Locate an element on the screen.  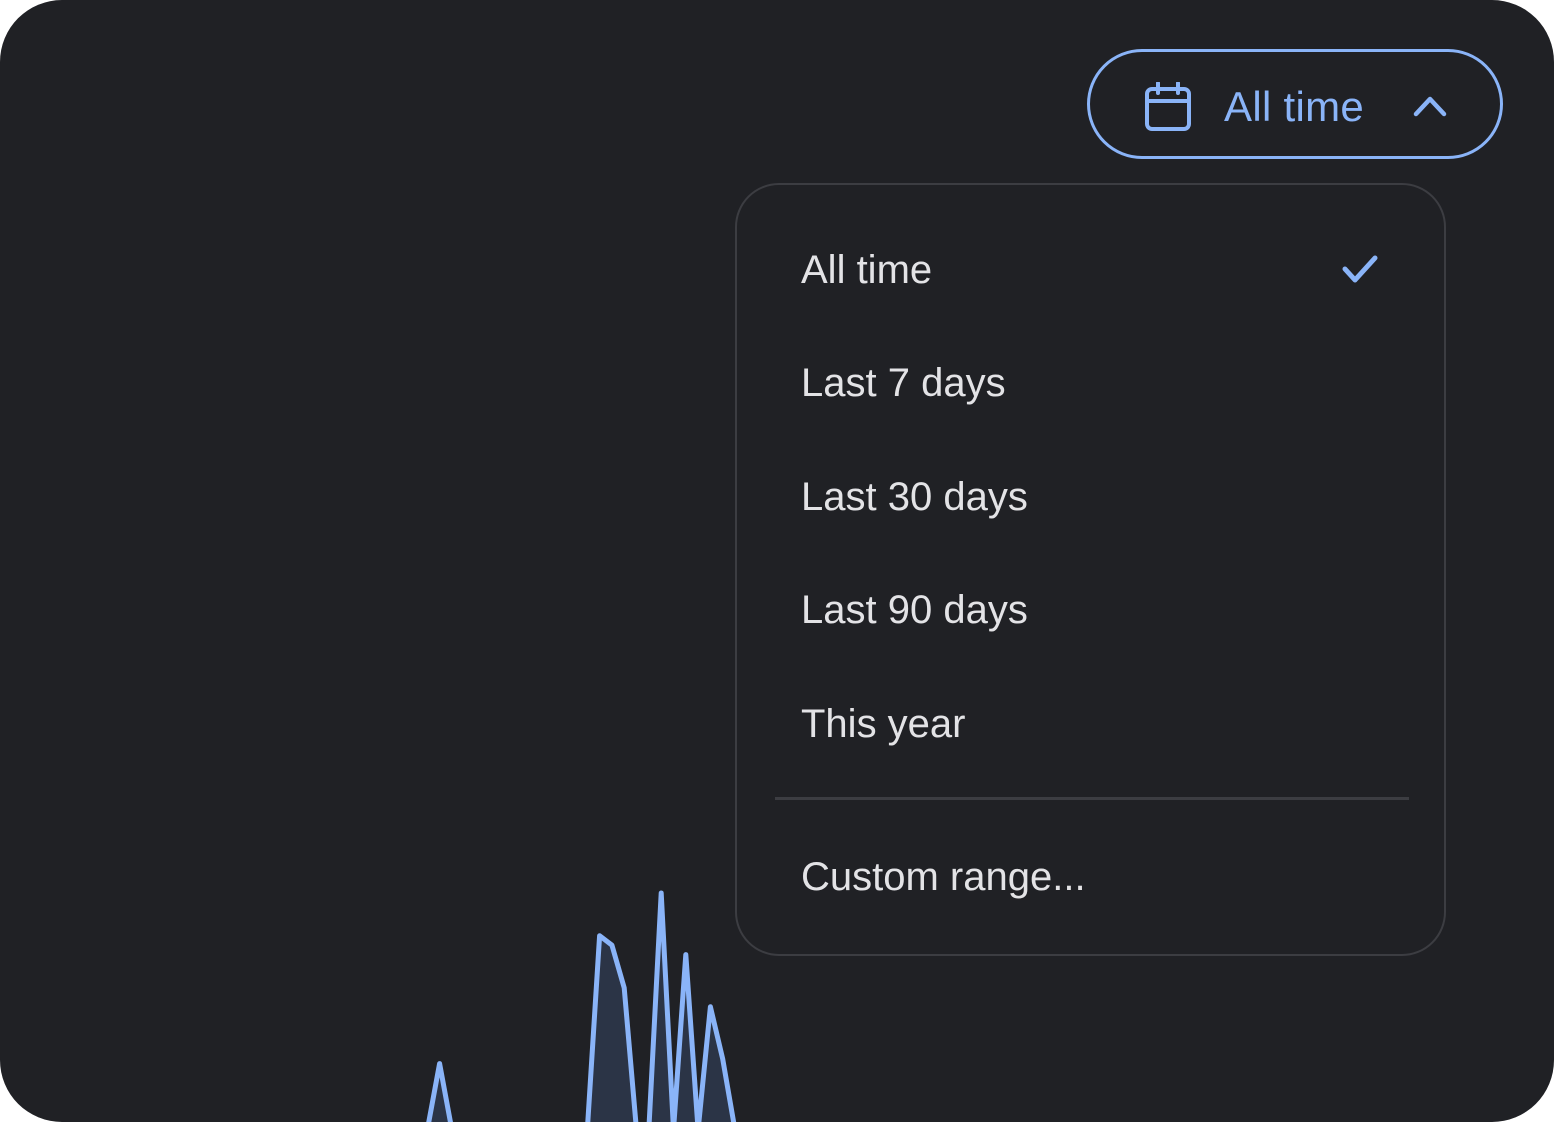
option-label: Last 7 days is located at coordinates (903, 383).